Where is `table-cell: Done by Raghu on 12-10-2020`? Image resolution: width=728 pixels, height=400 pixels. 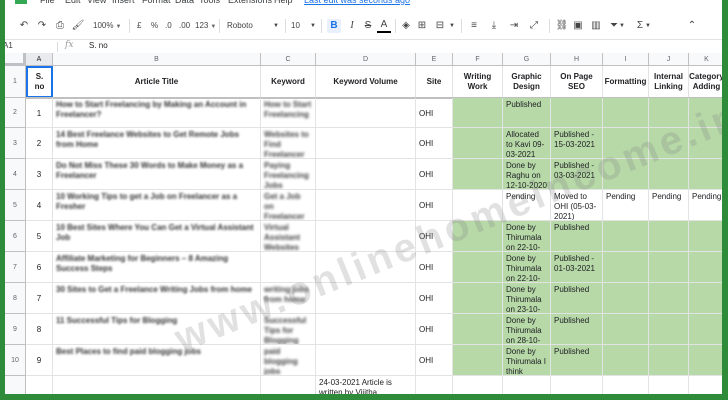
table-cell: Done by Raghu on 12-10-2020 is located at coordinates (527, 174).